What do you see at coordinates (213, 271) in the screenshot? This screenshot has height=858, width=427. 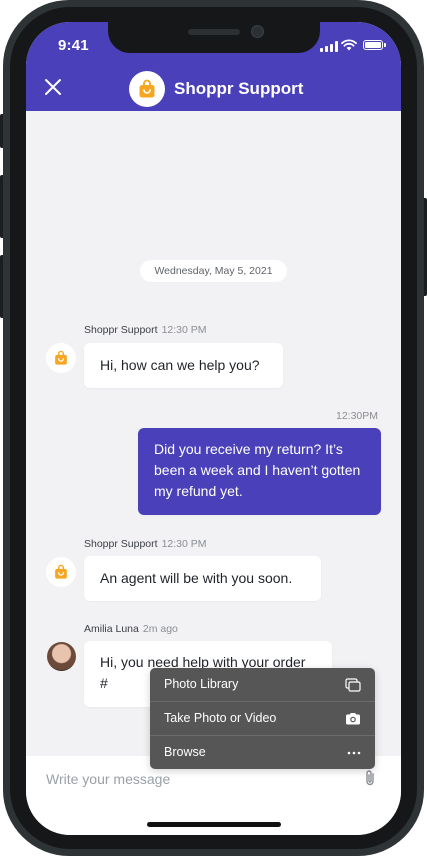 I see `date-divider: Wednesday, May 5, 2021` at bounding box center [213, 271].